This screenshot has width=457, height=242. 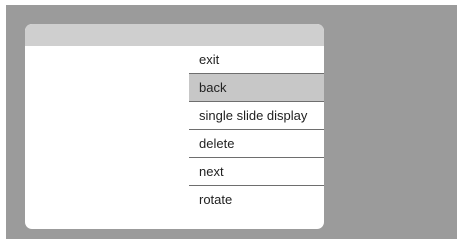 What do you see at coordinates (256, 172) in the screenshot?
I see `menu-item-next: next` at bounding box center [256, 172].